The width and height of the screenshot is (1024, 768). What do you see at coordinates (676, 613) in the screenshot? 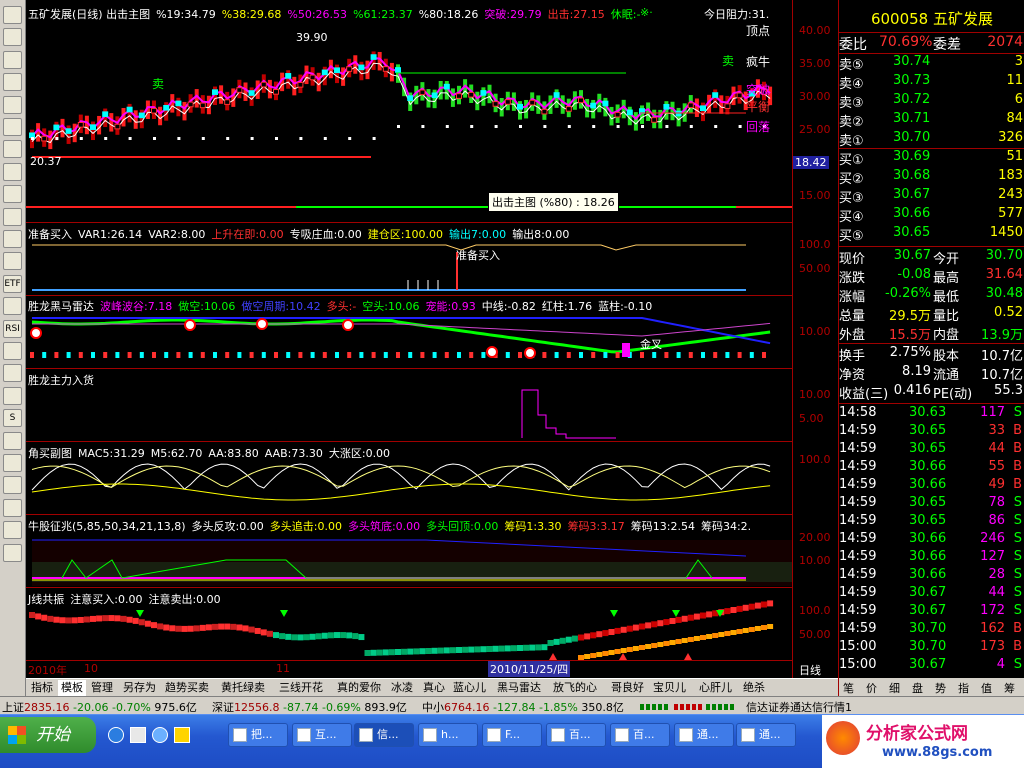
I see `down-arrow-icon` at bounding box center [676, 613].